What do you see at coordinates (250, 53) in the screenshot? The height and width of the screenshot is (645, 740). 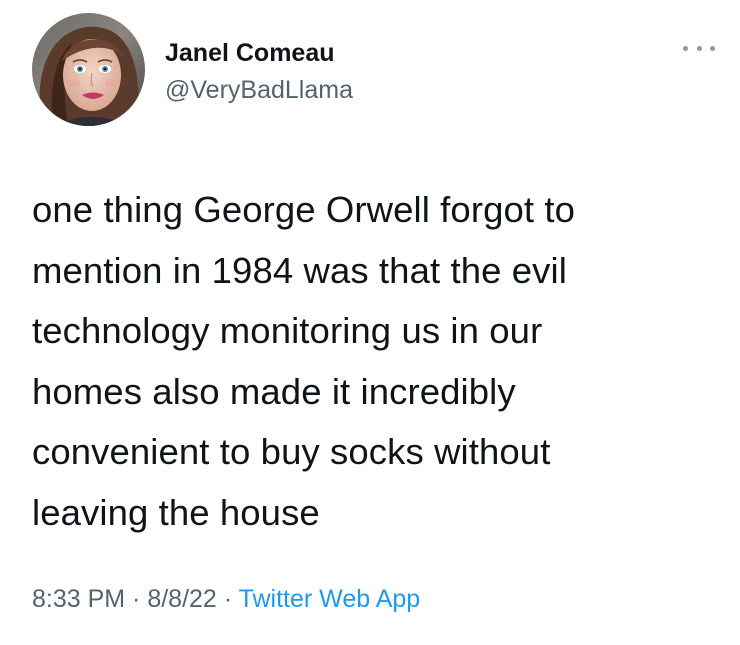 I see `author-name: Janel Comeau` at bounding box center [250, 53].